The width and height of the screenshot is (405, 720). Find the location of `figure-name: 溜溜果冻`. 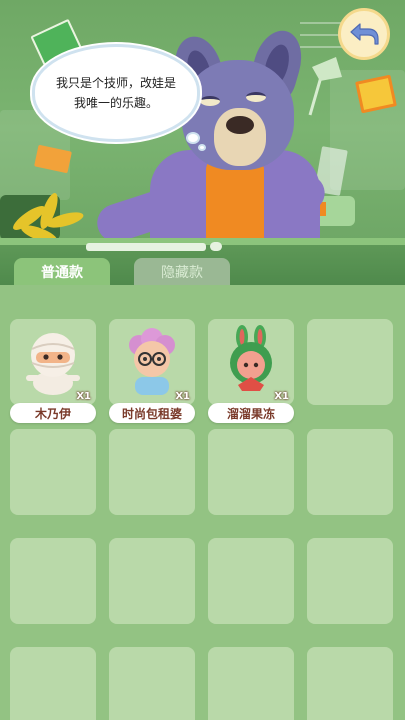

figure-name: 溜溜果冻 is located at coordinates (251, 413).